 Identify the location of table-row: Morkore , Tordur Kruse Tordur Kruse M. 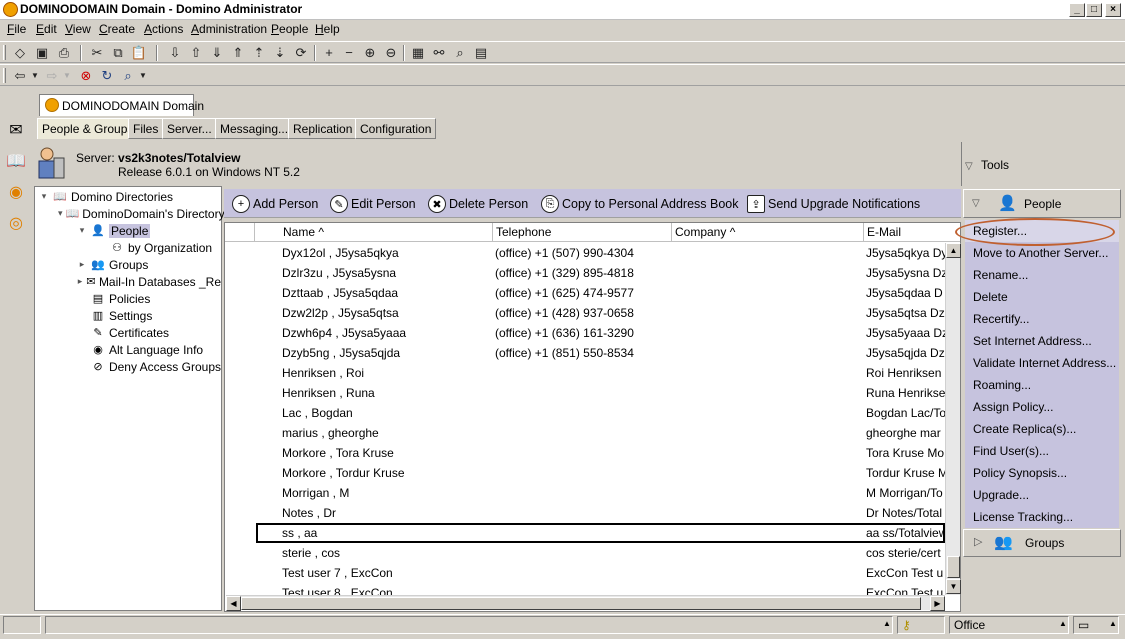
(585, 473).